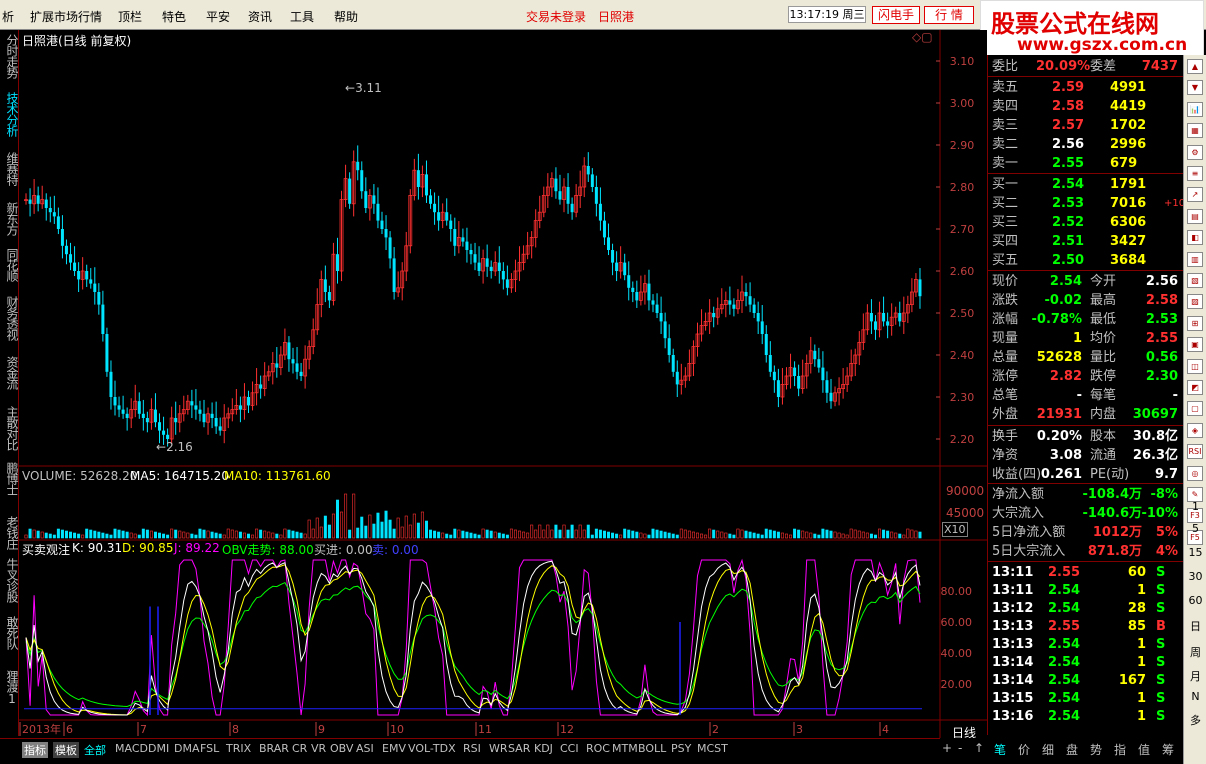 This screenshot has height=764, width=1206. What do you see at coordinates (1195, 473) in the screenshot?
I see `toolbar-icon-19: ◎` at bounding box center [1195, 473].